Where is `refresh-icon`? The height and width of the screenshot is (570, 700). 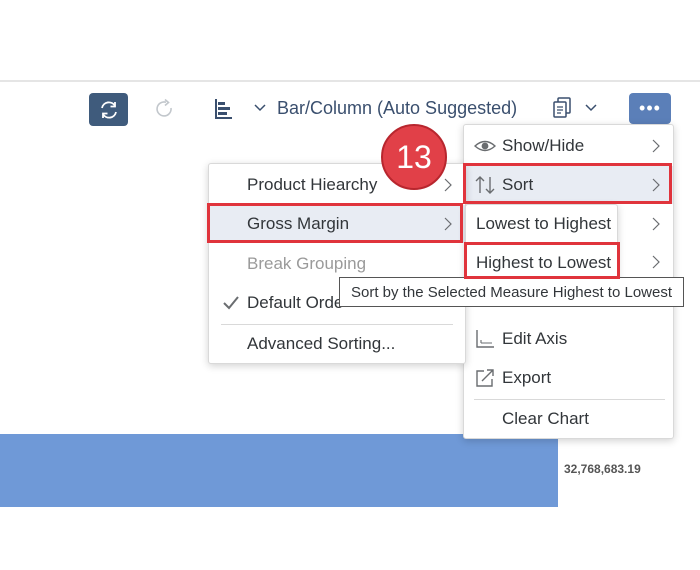 refresh-icon is located at coordinates (108, 109).